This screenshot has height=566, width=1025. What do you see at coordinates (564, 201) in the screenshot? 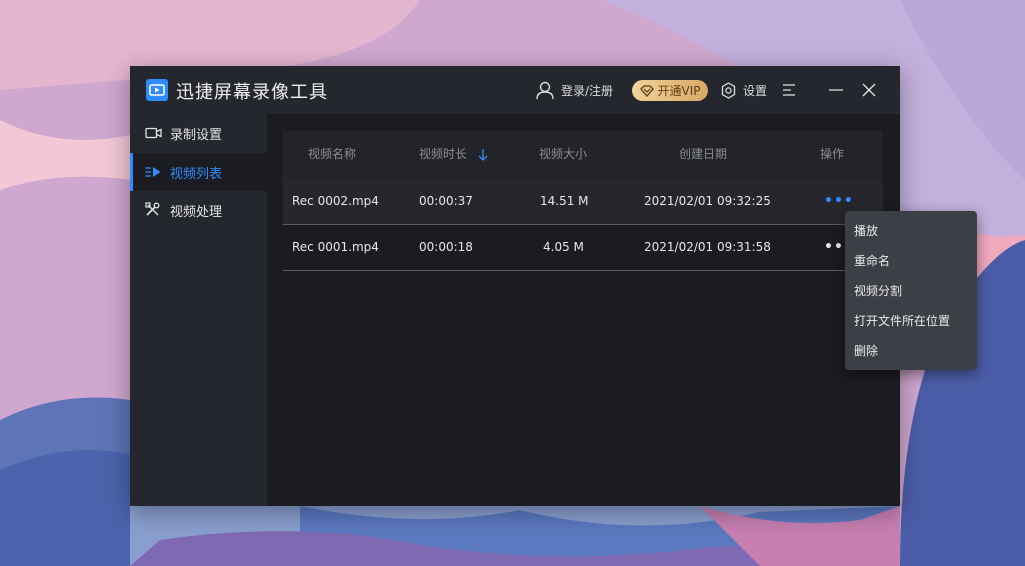
I see `video-size: 14.51 M` at bounding box center [564, 201].